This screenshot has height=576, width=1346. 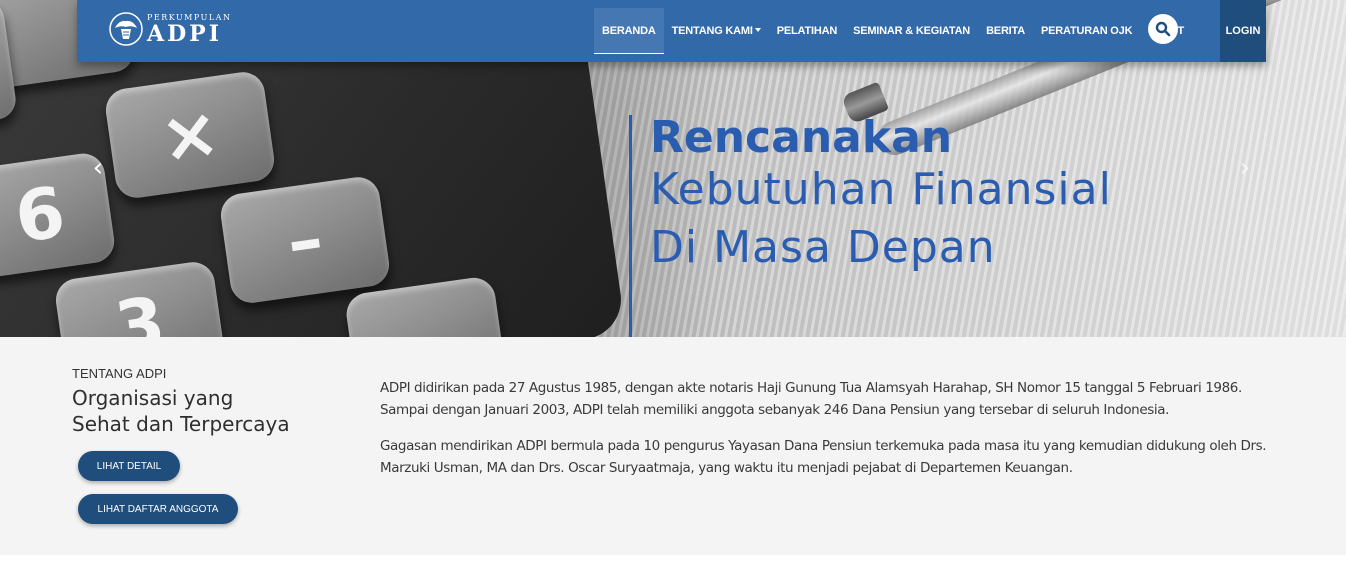 I want to click on nav-item-tentang-kami-label: TENTANG KAMI, so click(x=712, y=31).